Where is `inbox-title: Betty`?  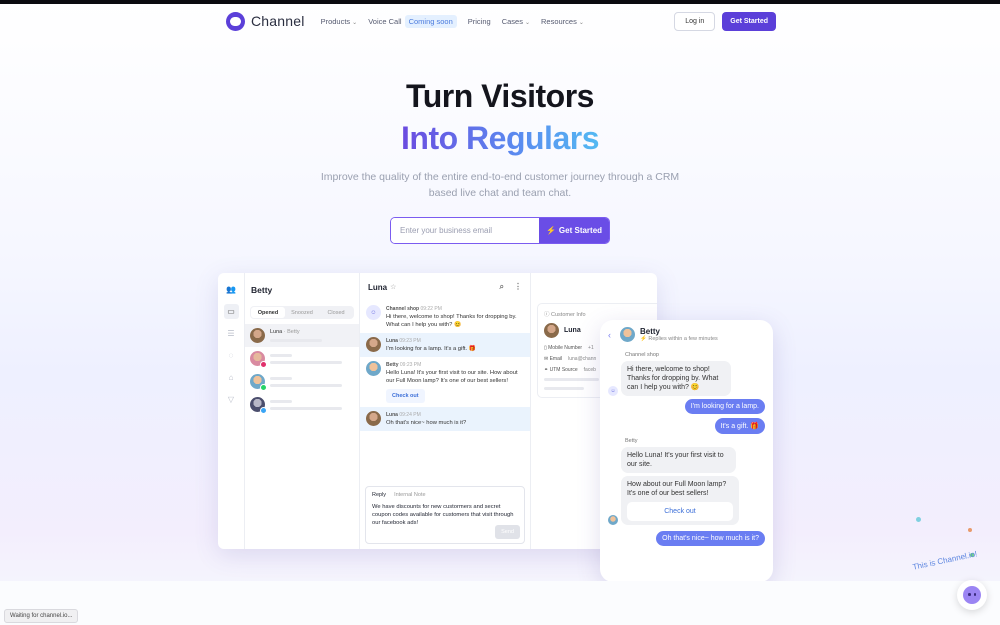 inbox-title: Betty is located at coordinates (262, 290).